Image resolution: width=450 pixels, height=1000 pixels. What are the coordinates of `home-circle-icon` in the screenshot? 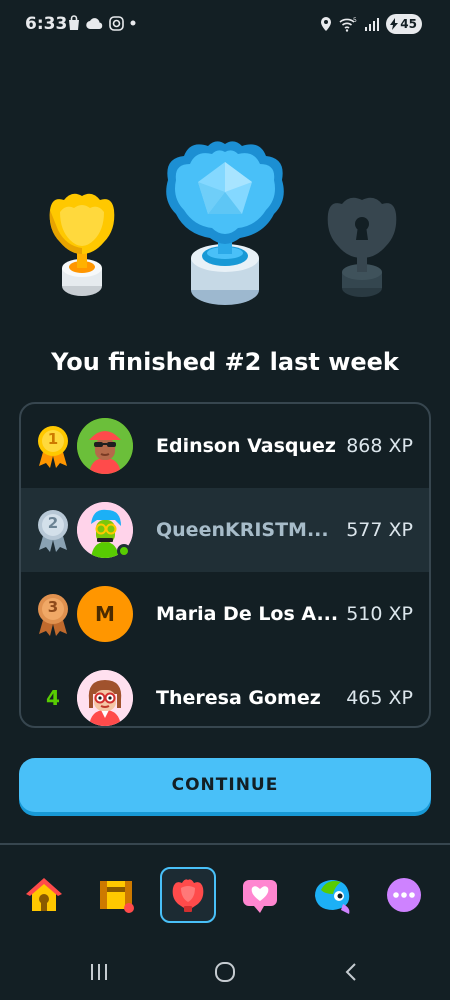 It's located at (225, 972).